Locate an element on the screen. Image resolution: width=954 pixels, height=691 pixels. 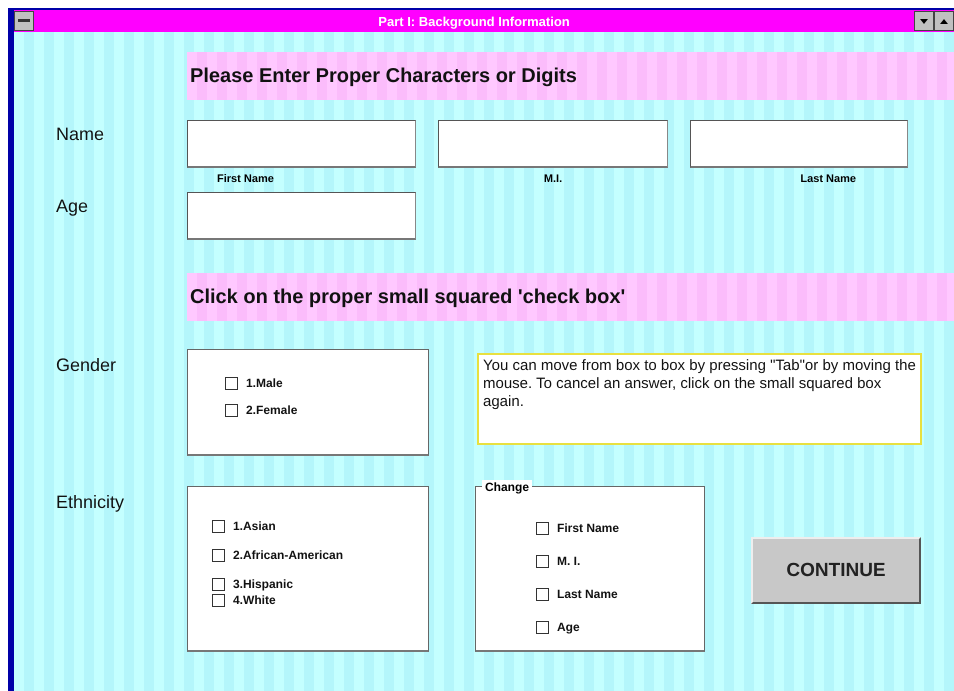
down-triangle-icon is located at coordinates (924, 21).